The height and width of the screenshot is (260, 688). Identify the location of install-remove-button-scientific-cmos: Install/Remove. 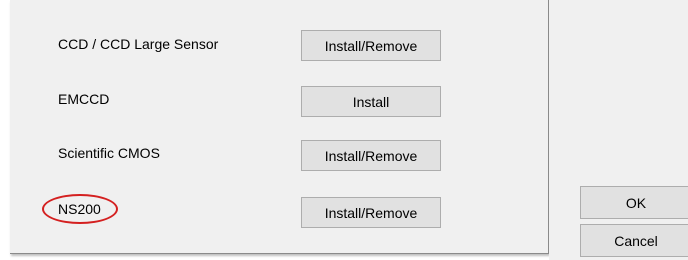
(371, 155).